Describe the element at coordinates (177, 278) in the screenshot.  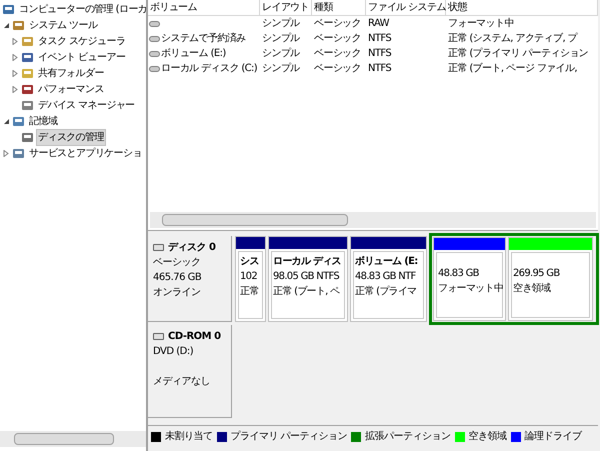
I see `disk-detail: 465.76 GB` at that location.